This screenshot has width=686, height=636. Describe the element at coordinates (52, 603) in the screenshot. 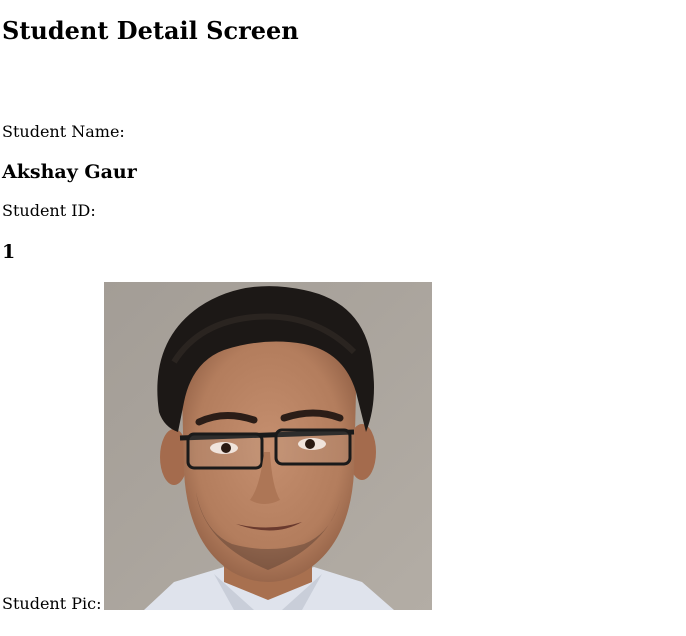

I see `student-pic-label: Student Pic:` at that location.